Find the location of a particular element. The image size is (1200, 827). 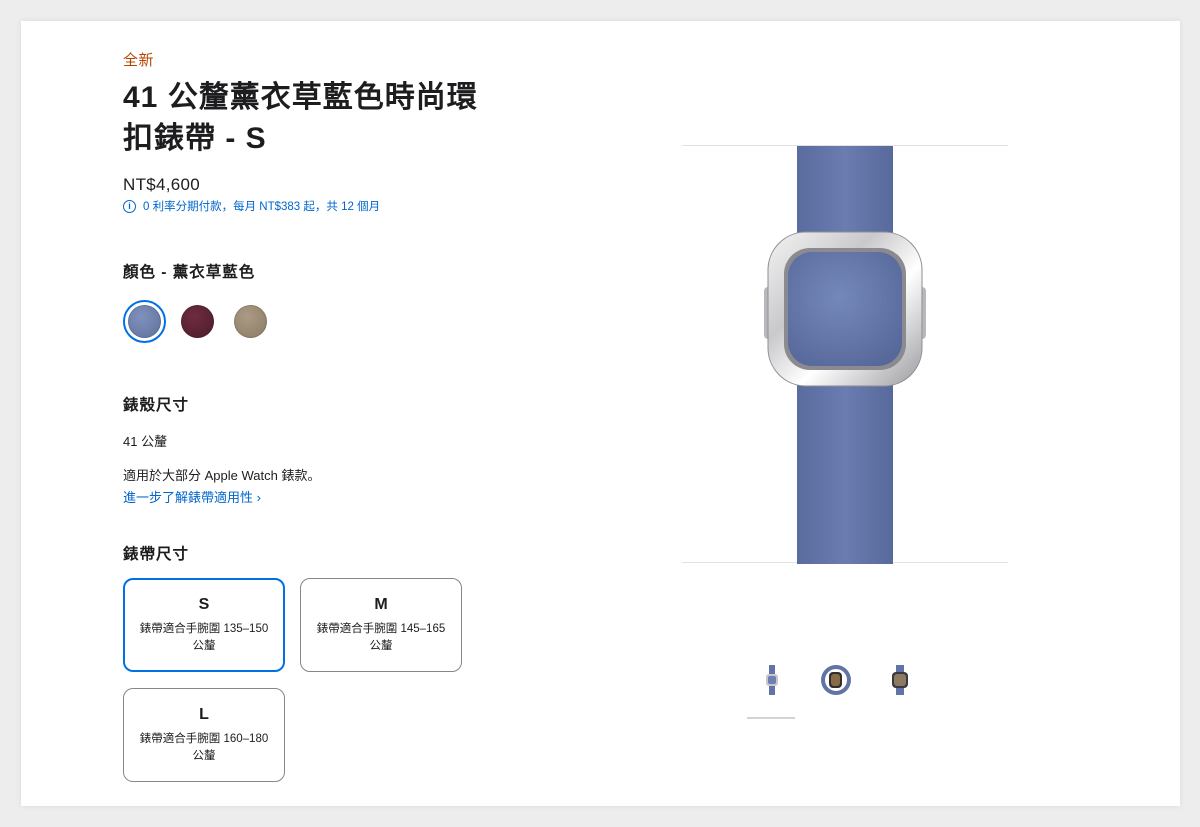

info-icon: i is located at coordinates (129, 206).